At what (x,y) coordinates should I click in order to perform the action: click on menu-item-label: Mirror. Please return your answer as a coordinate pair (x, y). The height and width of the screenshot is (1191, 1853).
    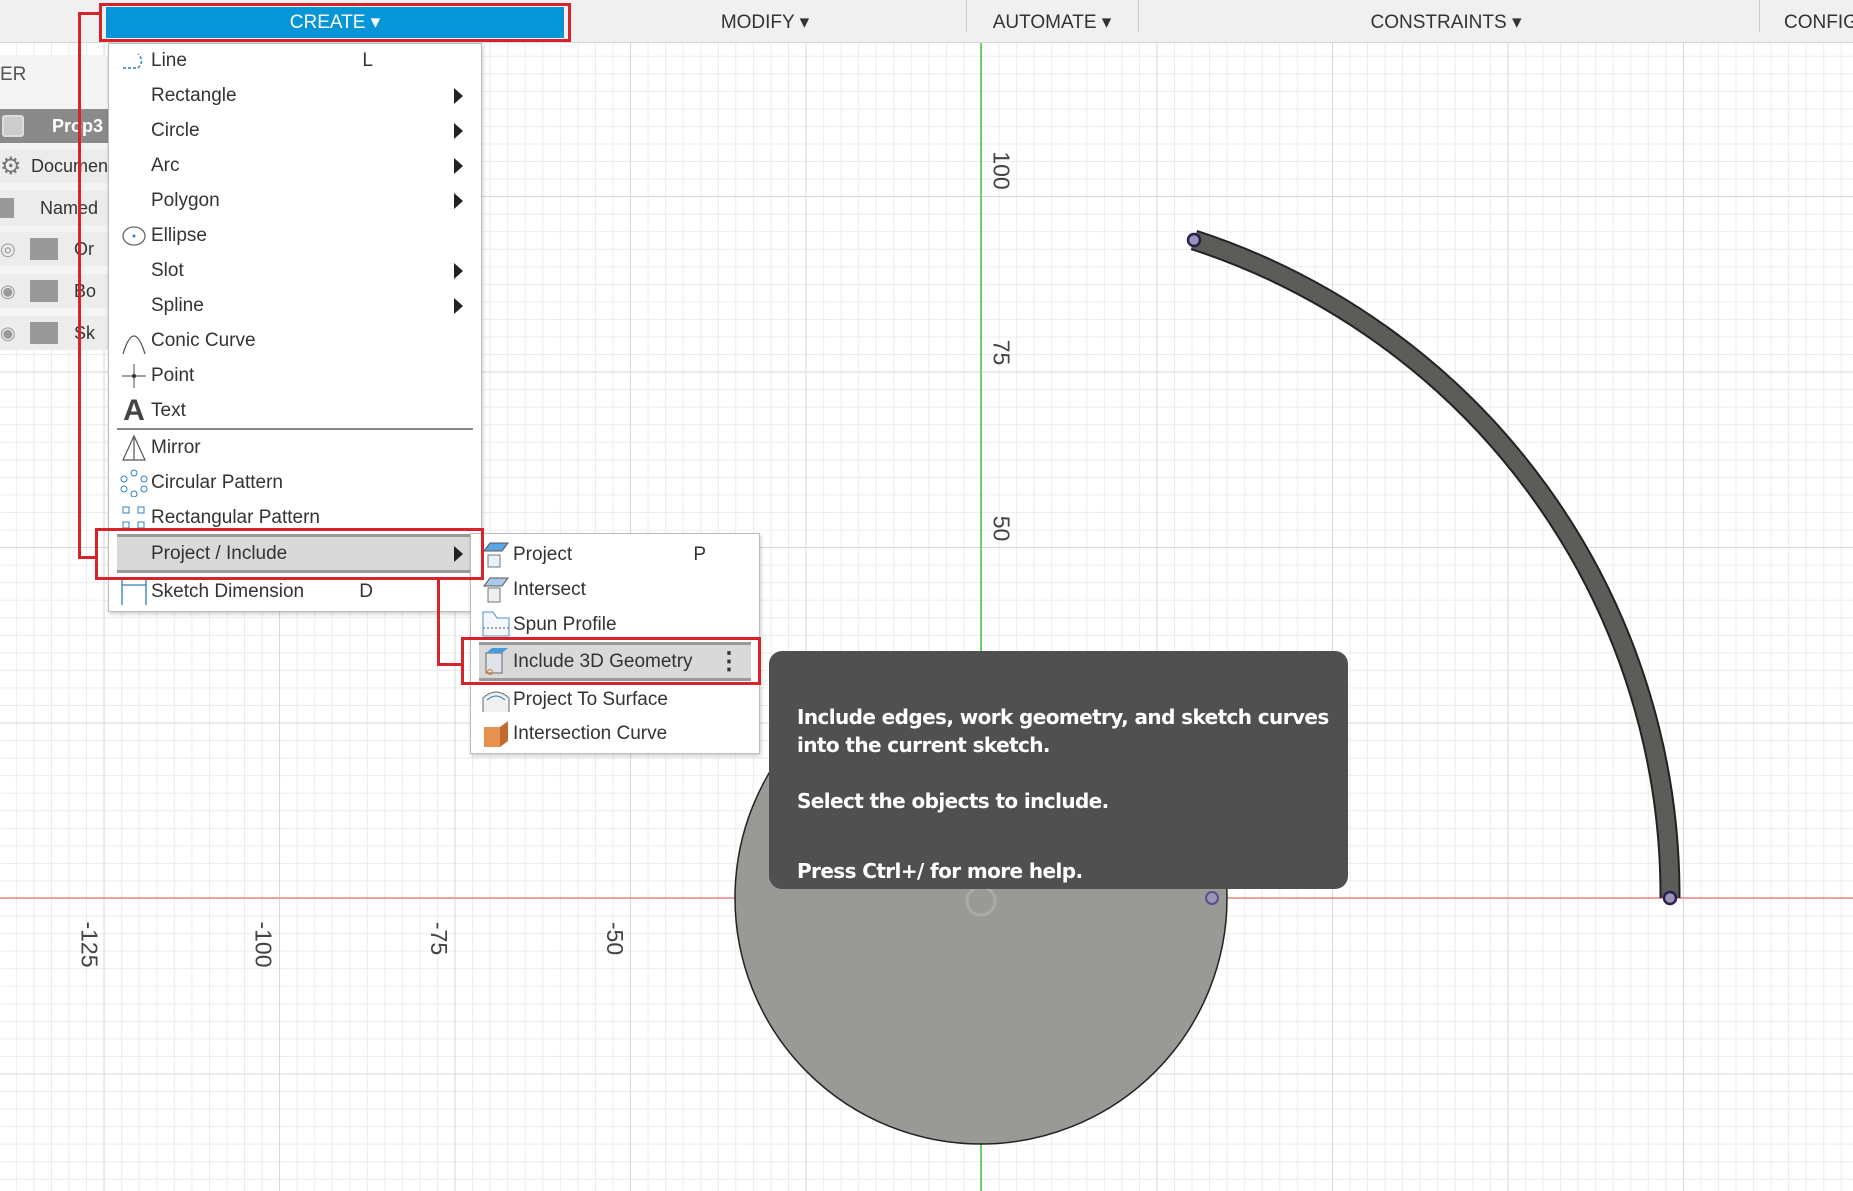
    Looking at the image, I should click on (176, 447).